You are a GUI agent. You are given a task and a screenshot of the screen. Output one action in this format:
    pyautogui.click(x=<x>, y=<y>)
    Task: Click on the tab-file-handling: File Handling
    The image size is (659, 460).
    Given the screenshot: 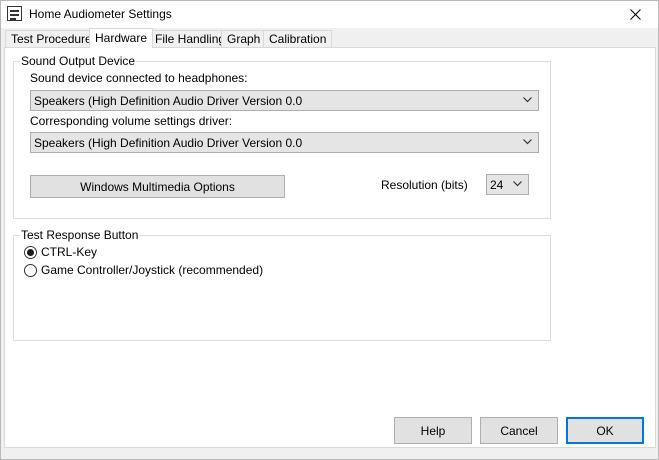 What is the action you would take?
    pyautogui.click(x=190, y=38)
    